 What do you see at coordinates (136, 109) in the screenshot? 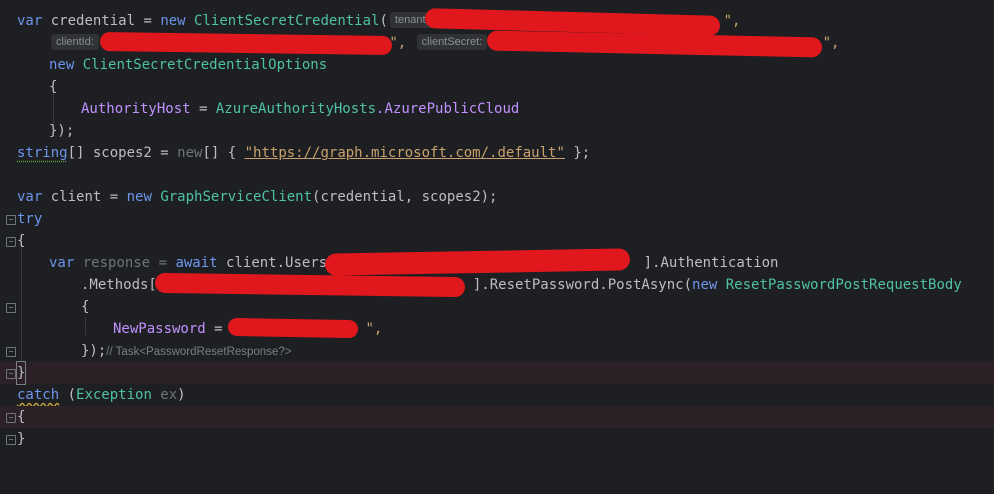
I see `property: AuthorityHost` at bounding box center [136, 109].